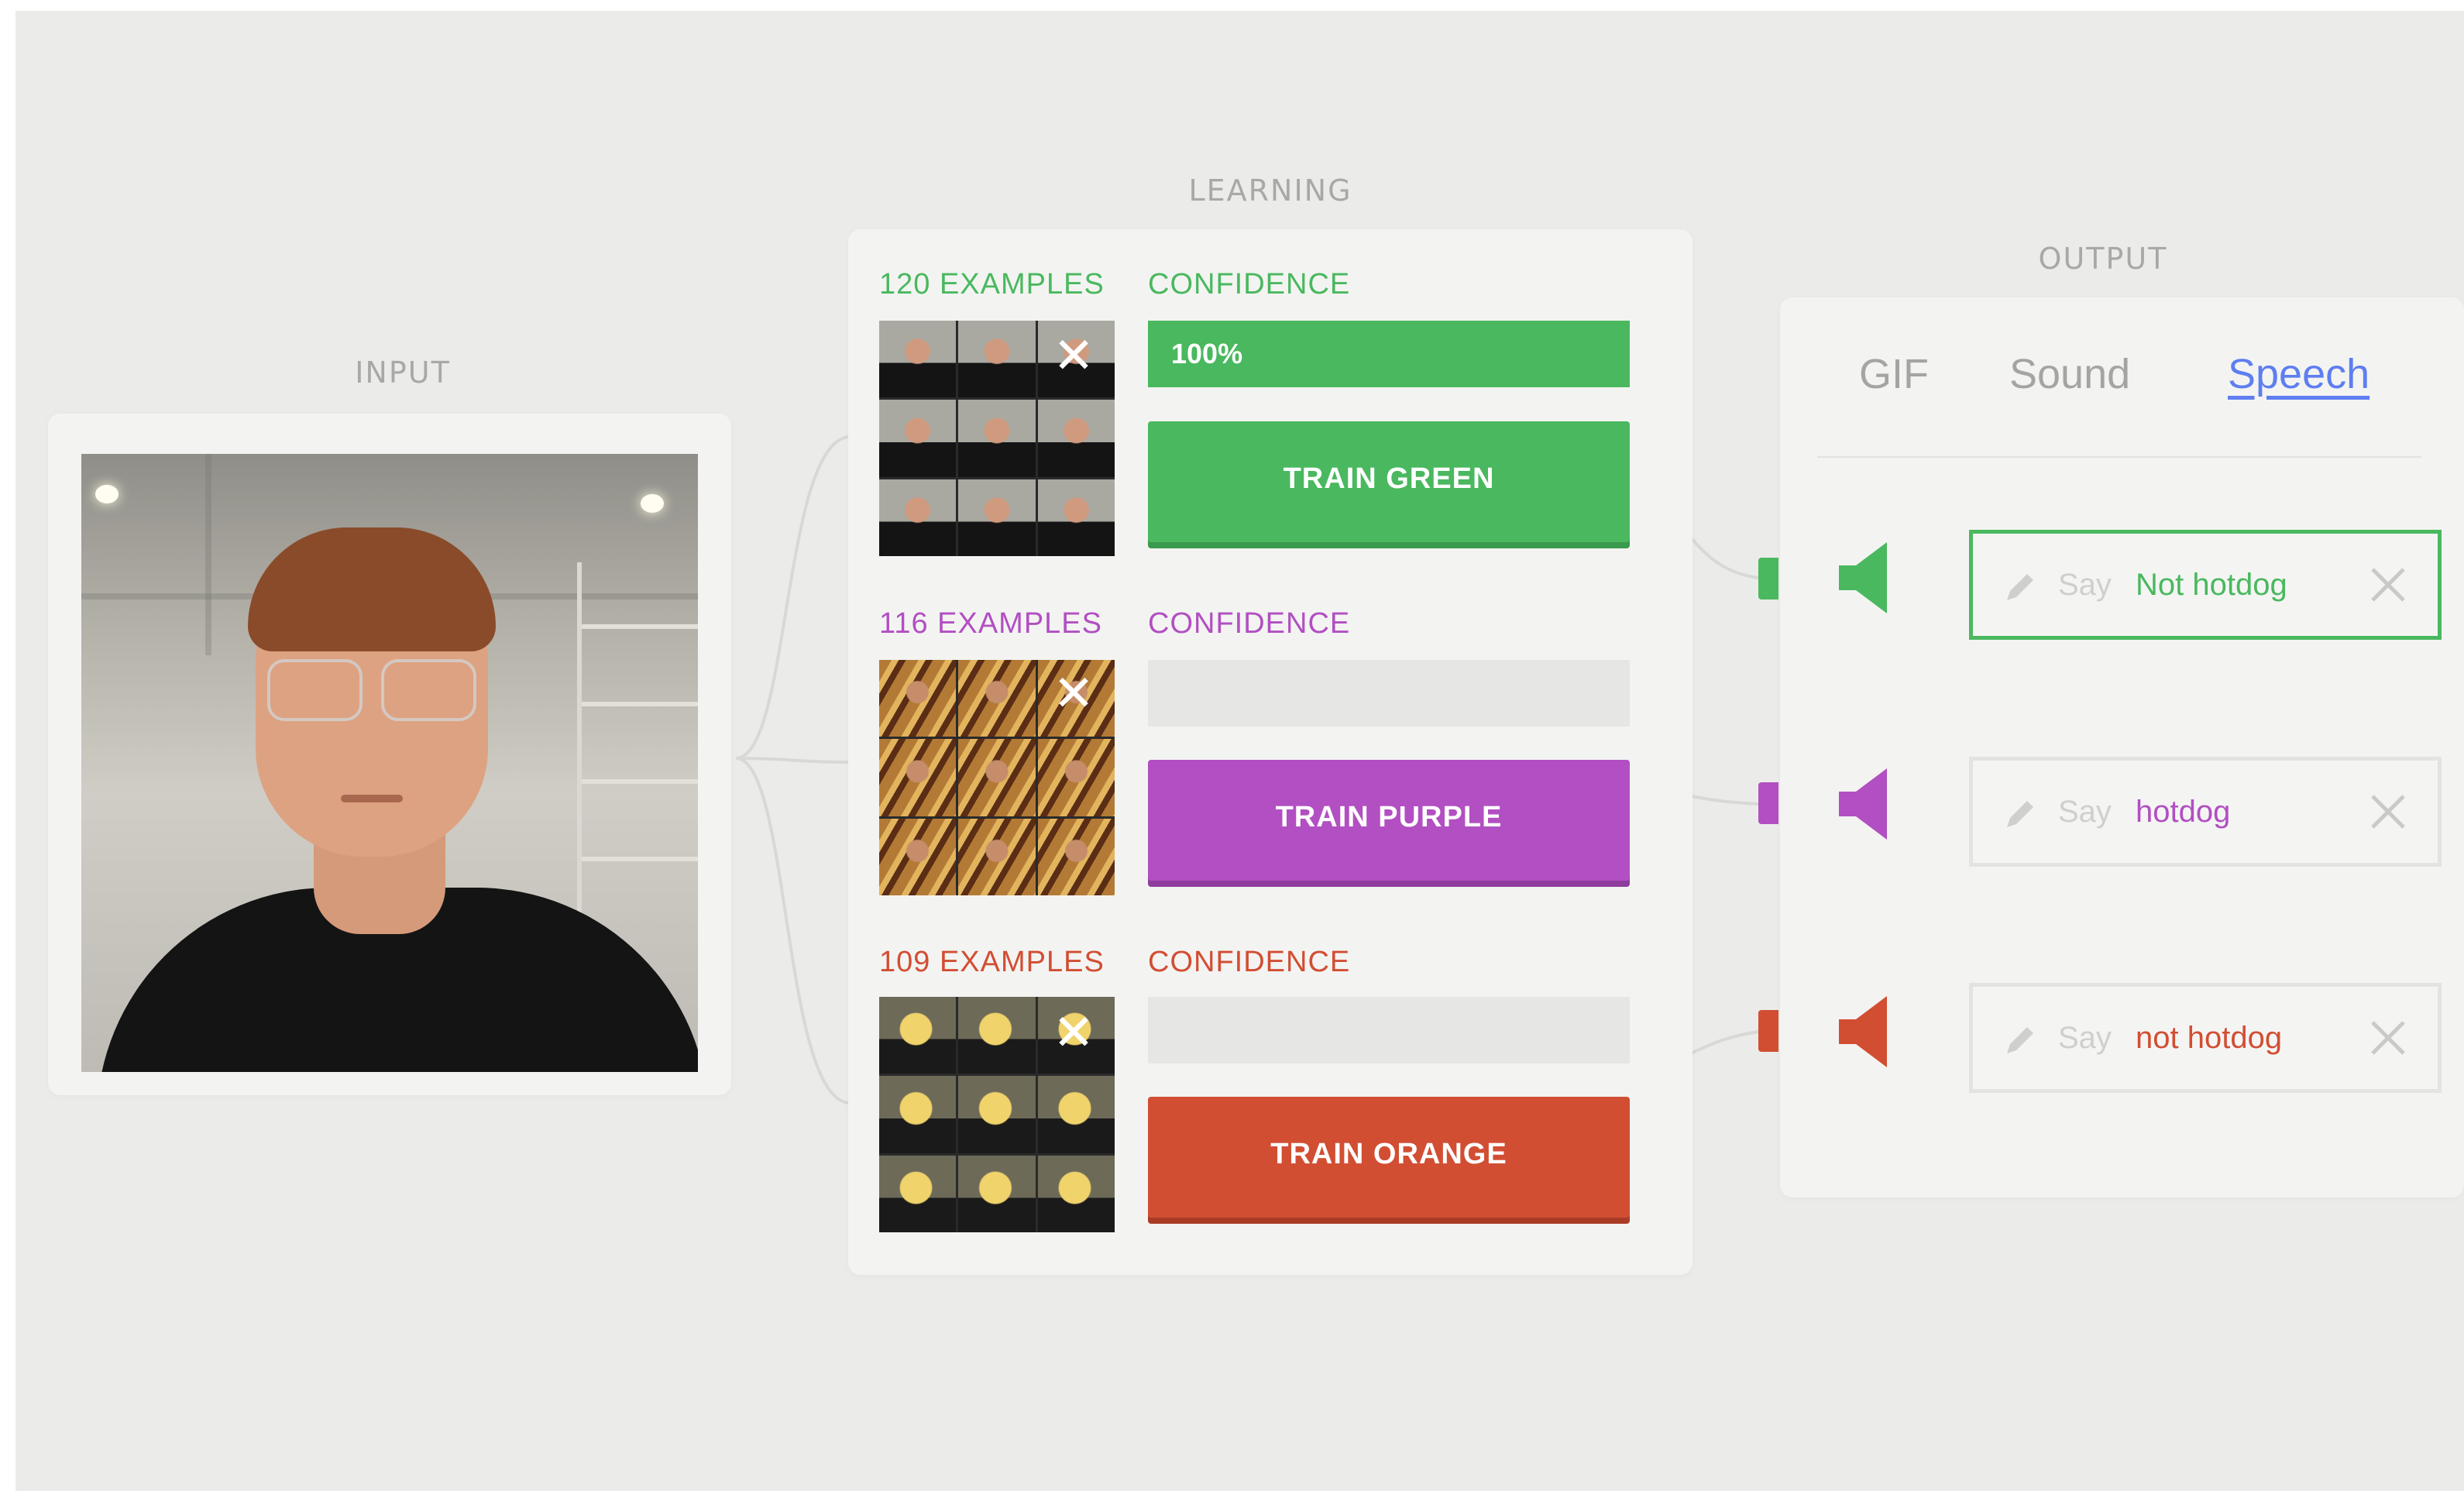 The image size is (2464, 1491). I want to click on output-heading: OUTPUT, so click(2103, 259).